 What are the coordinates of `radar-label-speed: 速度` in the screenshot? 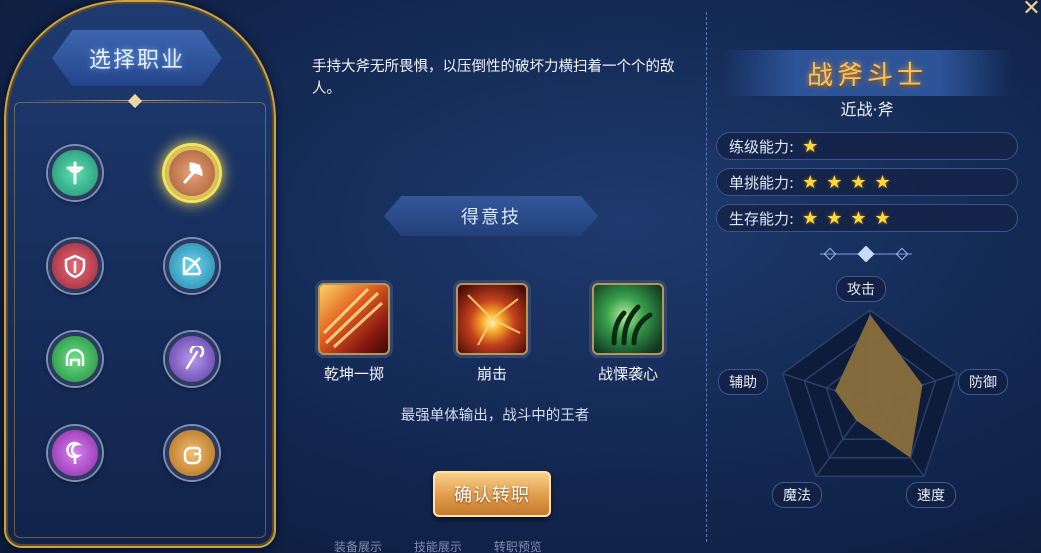 It's located at (931, 495).